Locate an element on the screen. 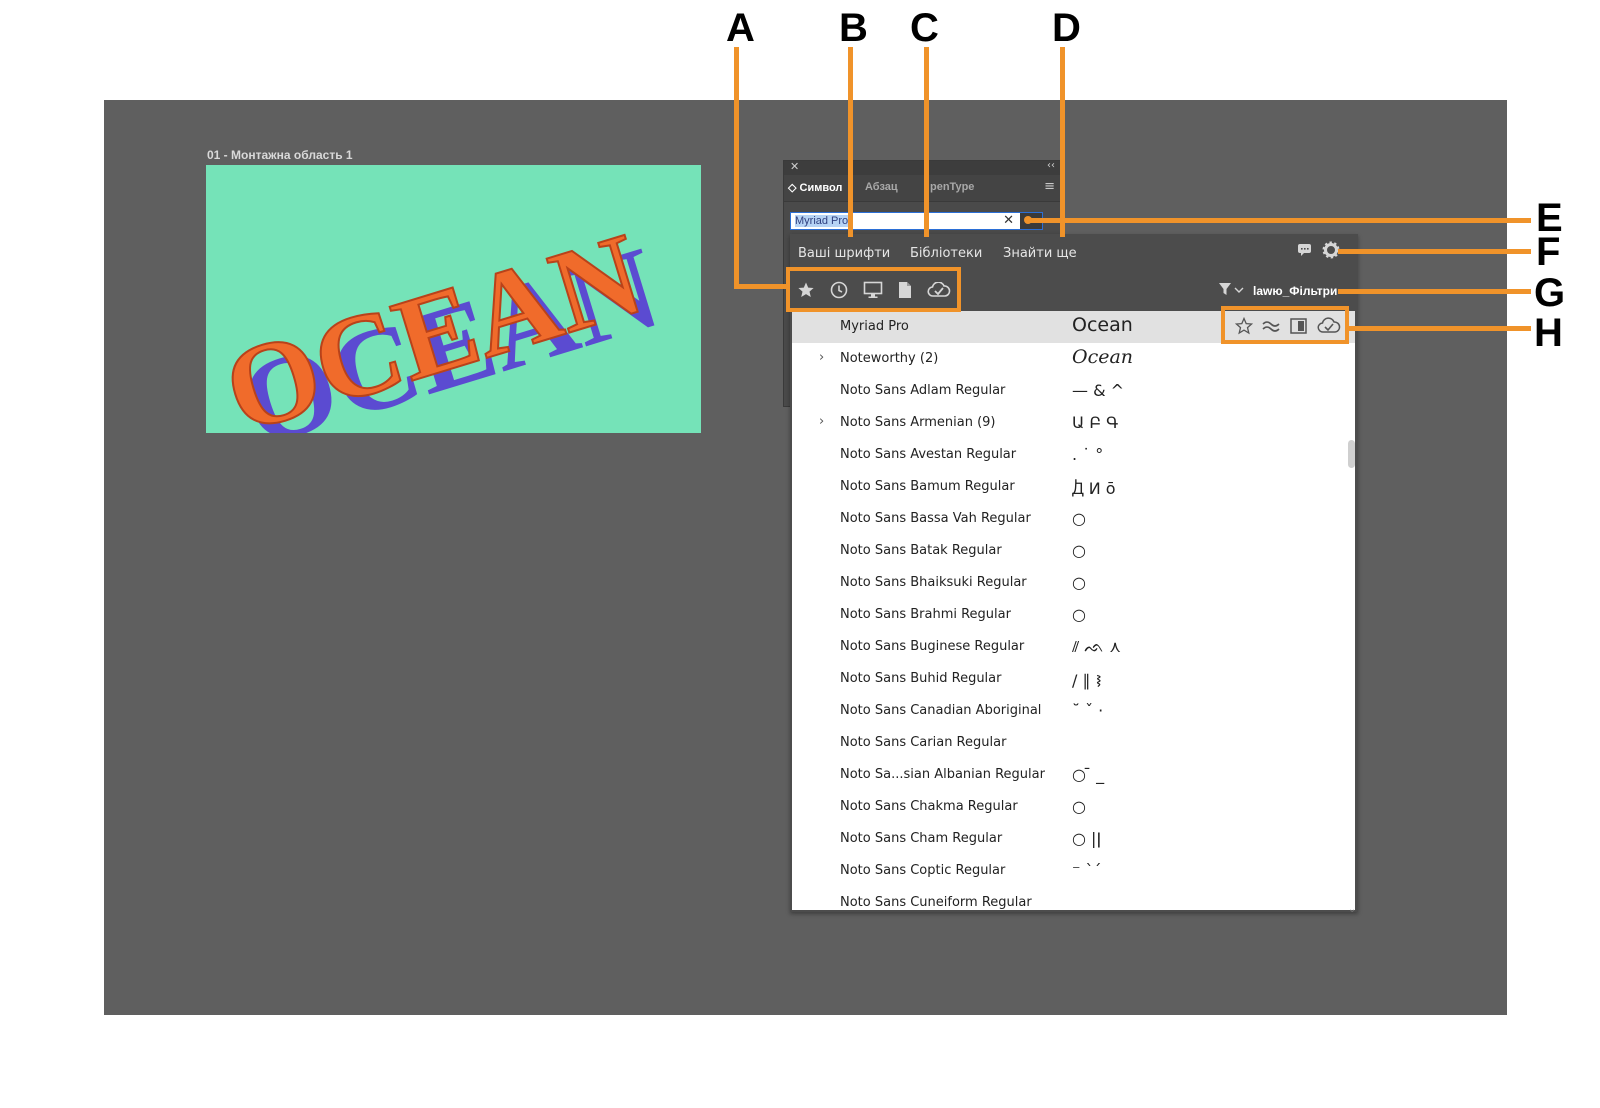 The image size is (1600, 1108). callout-line-h is located at coordinates (1438, 328).